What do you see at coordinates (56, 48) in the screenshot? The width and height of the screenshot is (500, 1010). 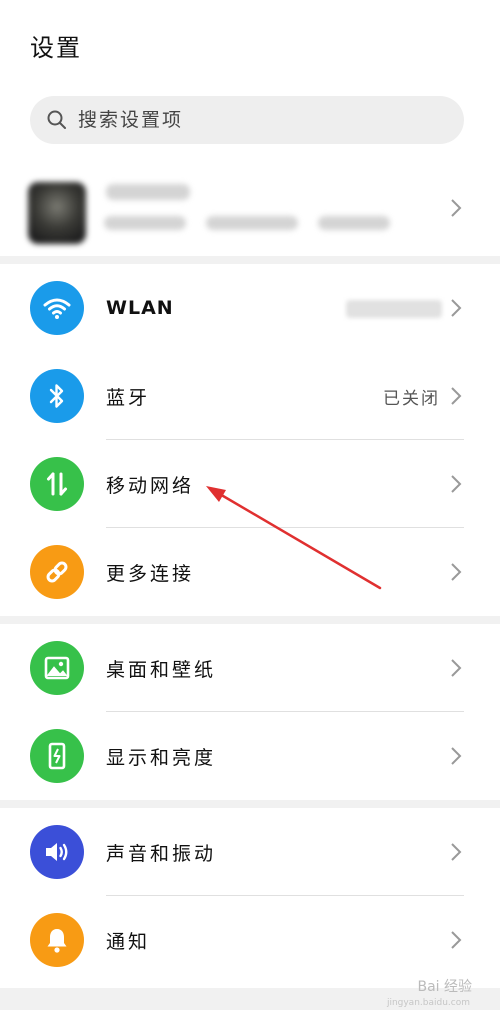 I see `page-title: 设置` at bounding box center [56, 48].